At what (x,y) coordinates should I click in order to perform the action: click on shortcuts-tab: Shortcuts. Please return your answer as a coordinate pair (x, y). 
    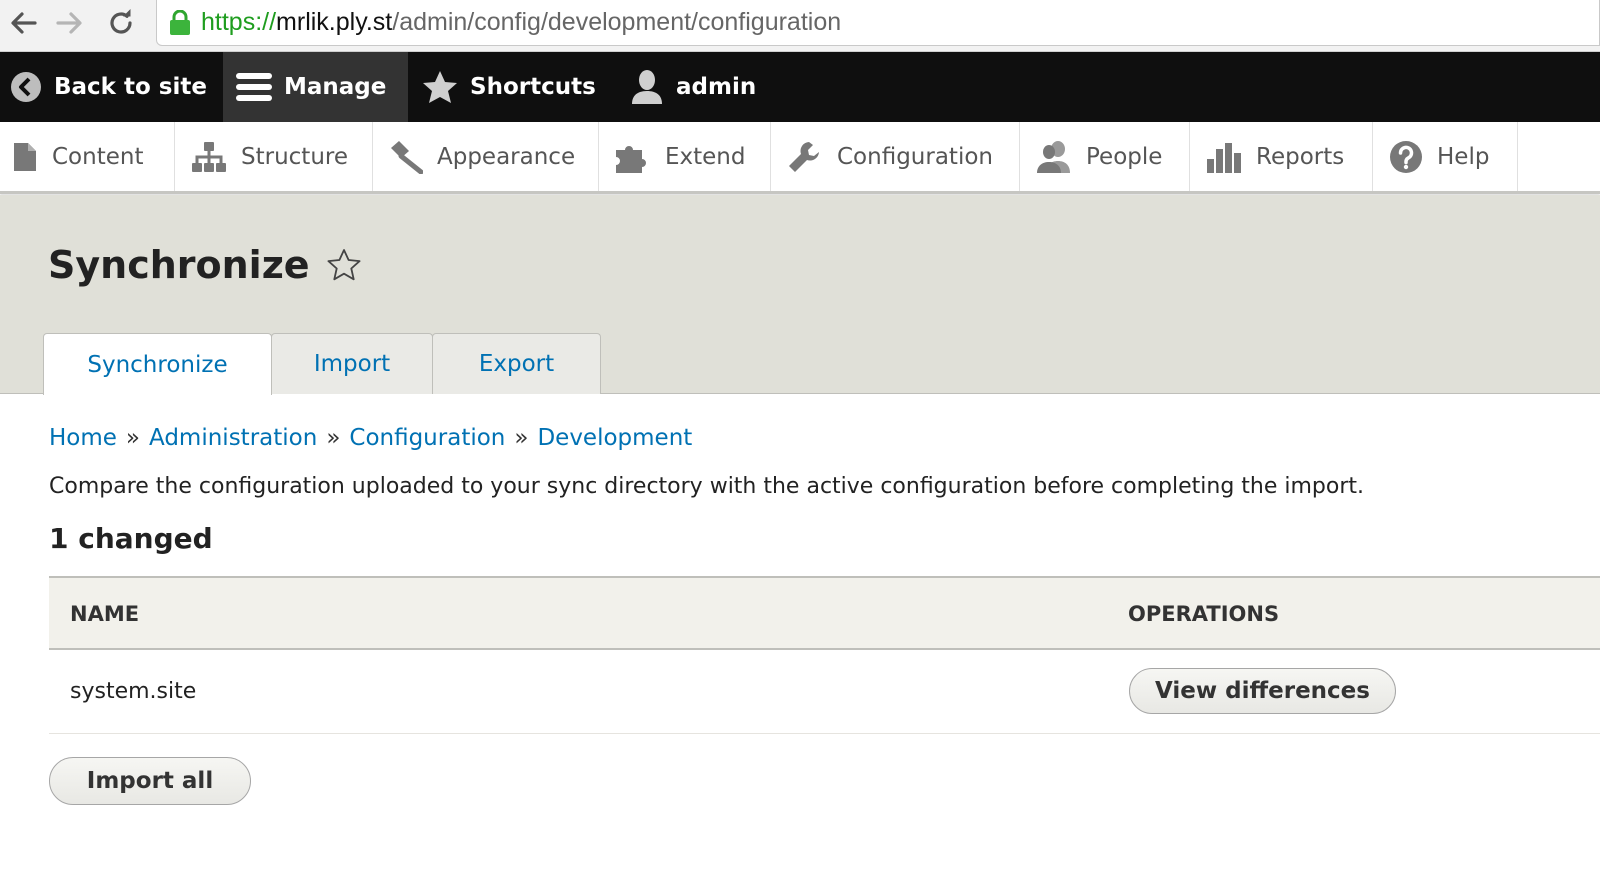
    Looking at the image, I should click on (514, 87).